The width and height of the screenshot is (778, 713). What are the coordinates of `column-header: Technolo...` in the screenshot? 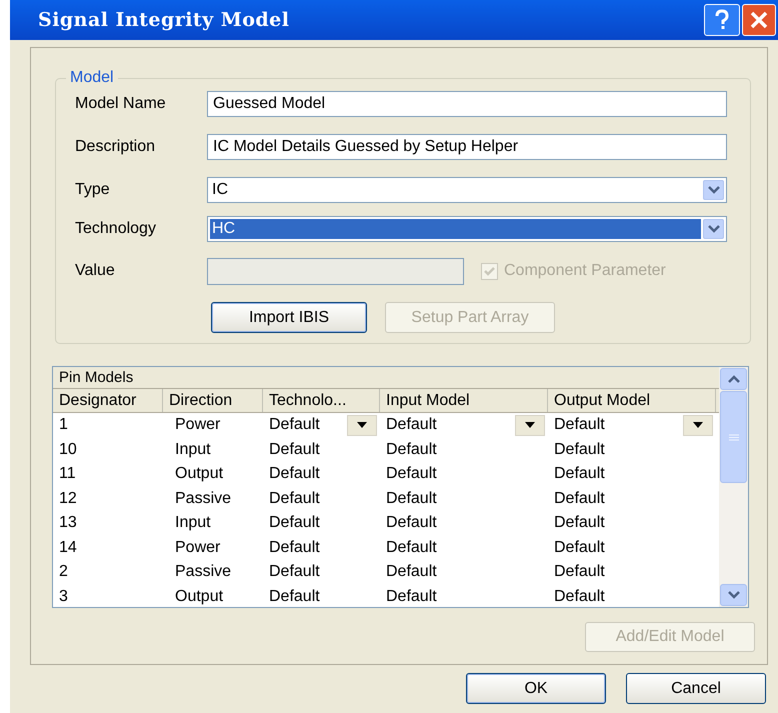 It's located at (321, 400).